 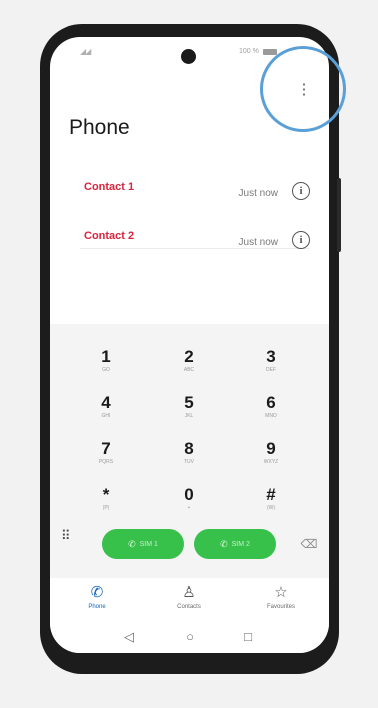 I want to click on key-digit: #, so click(x=271, y=494).